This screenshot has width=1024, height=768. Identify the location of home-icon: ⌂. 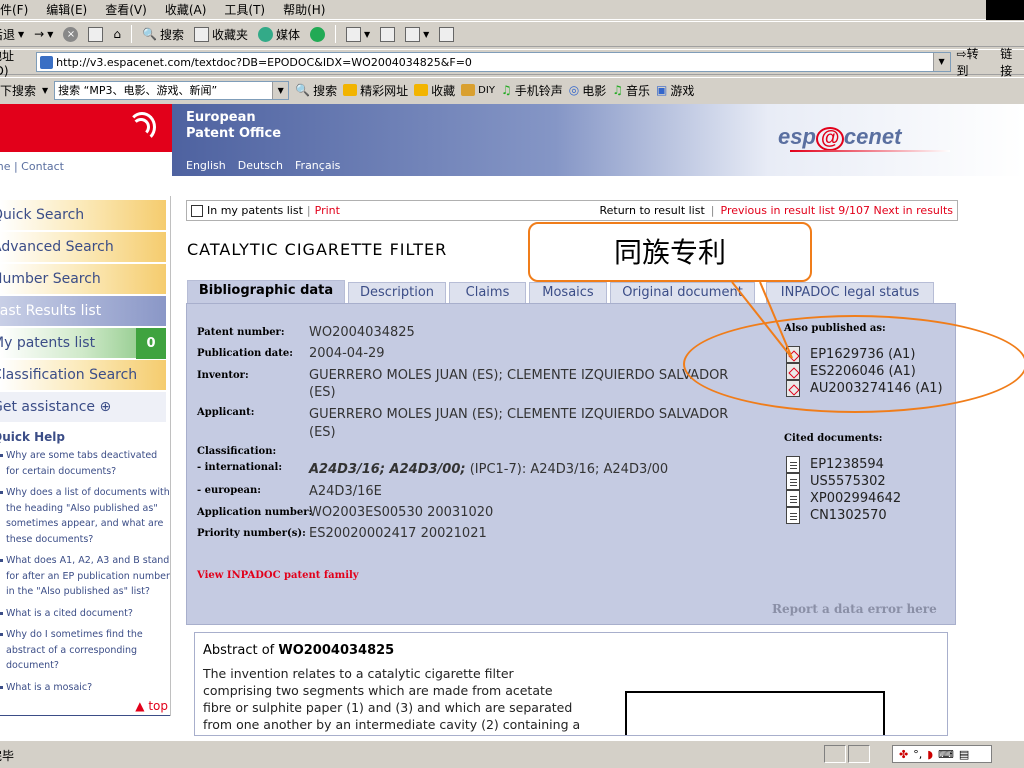
(117, 34).